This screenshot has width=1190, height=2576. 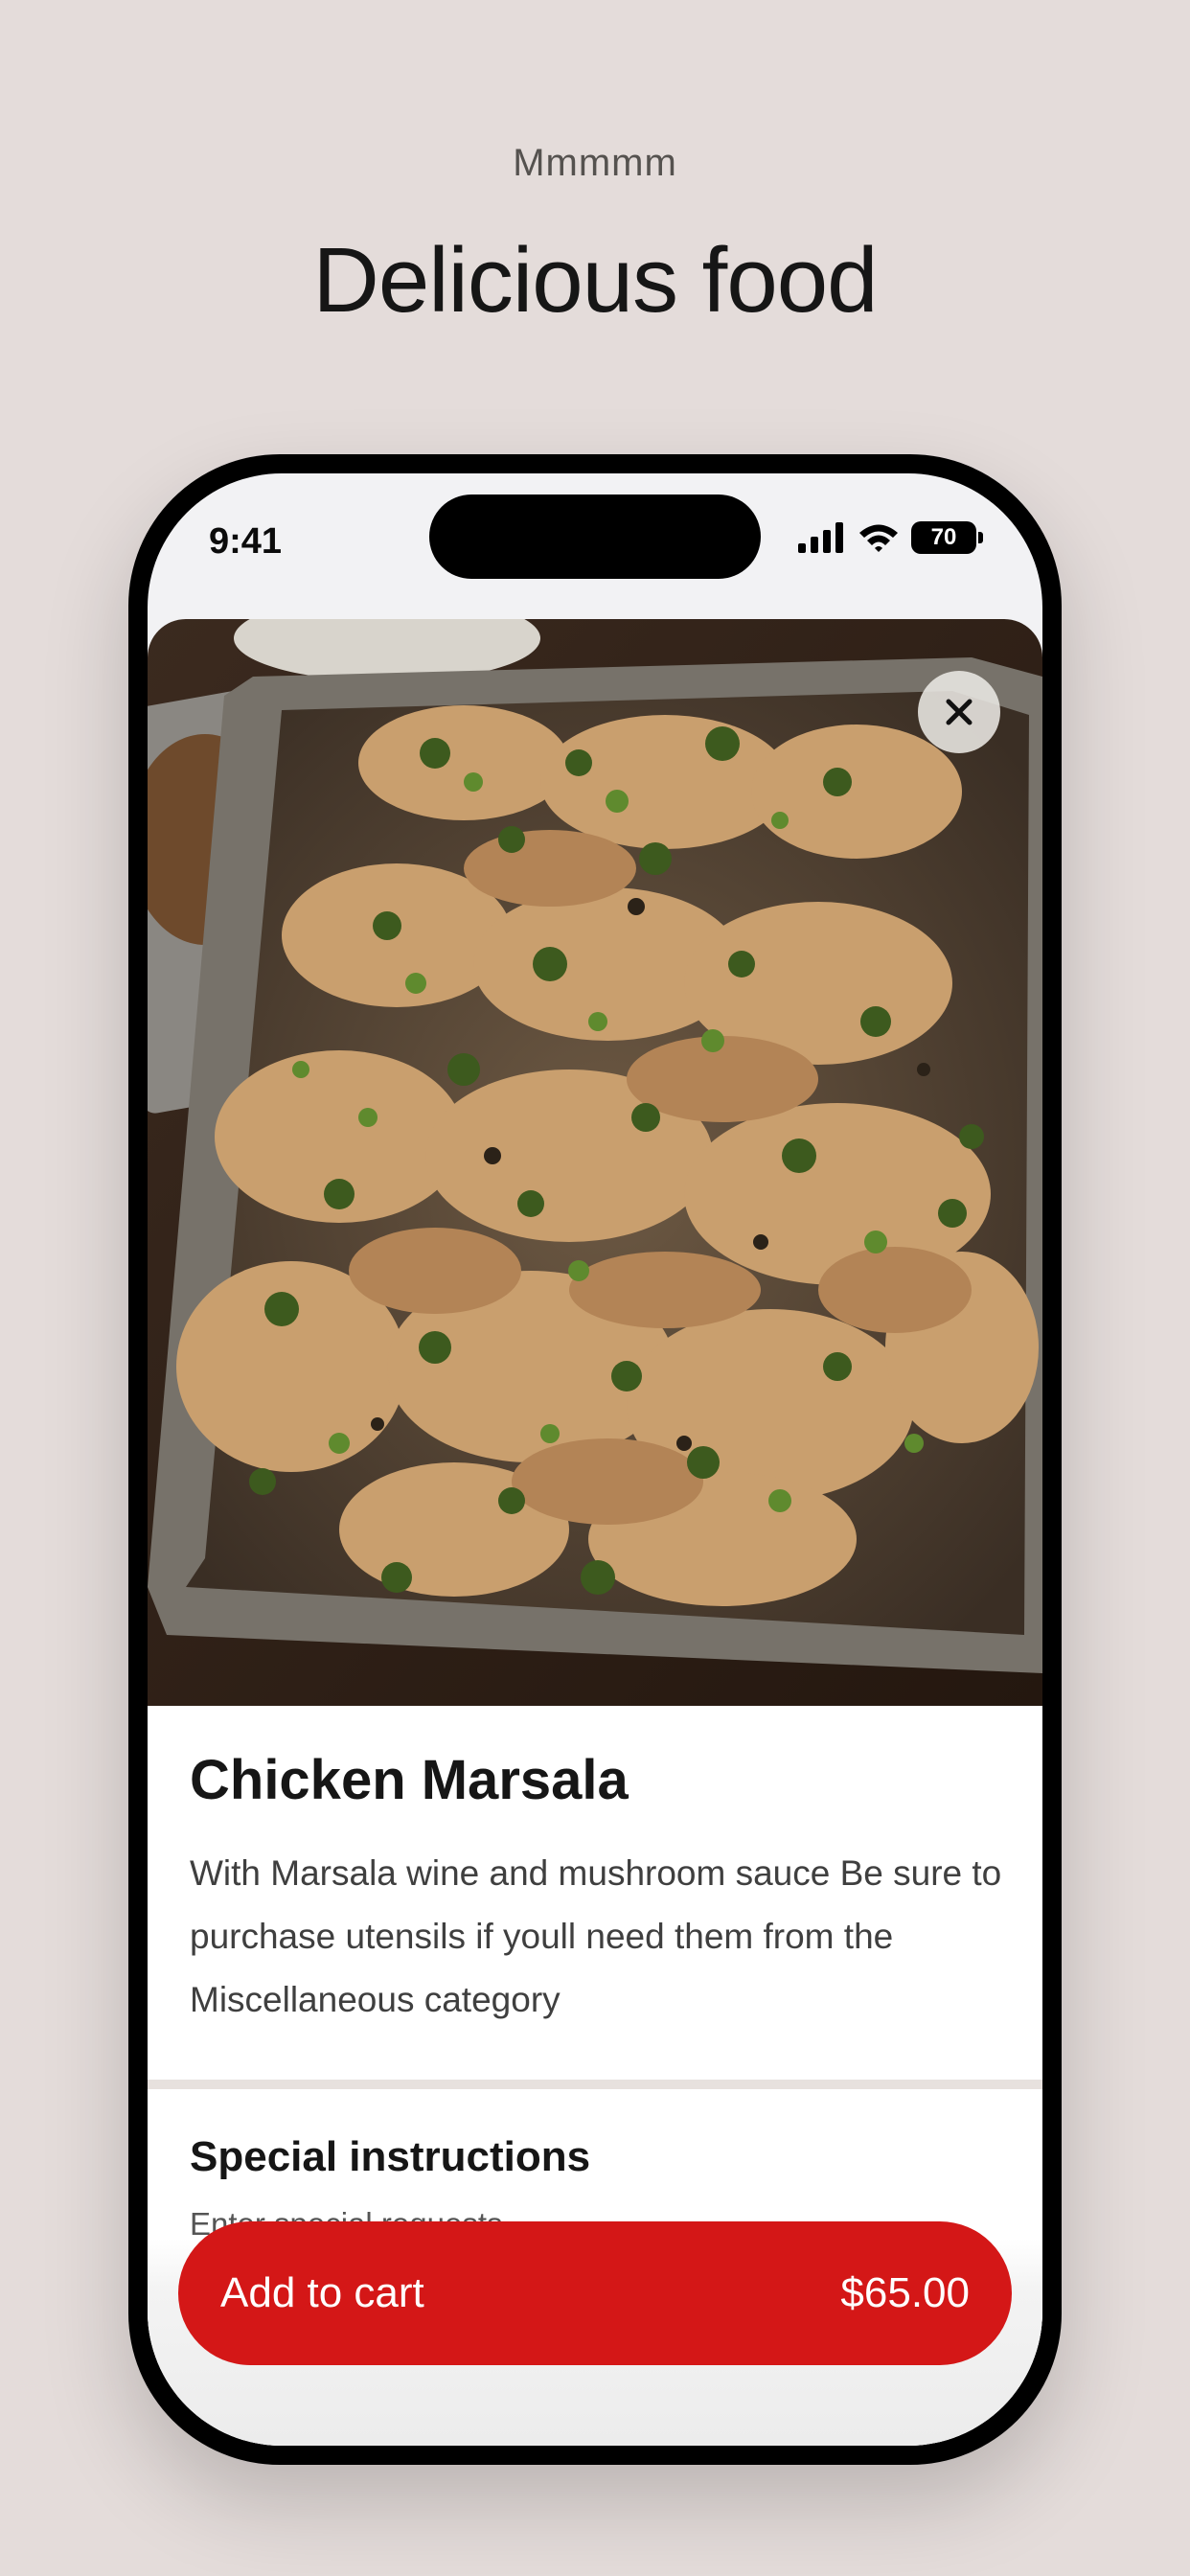 I want to click on section-divider, so click(x=595, y=2084).